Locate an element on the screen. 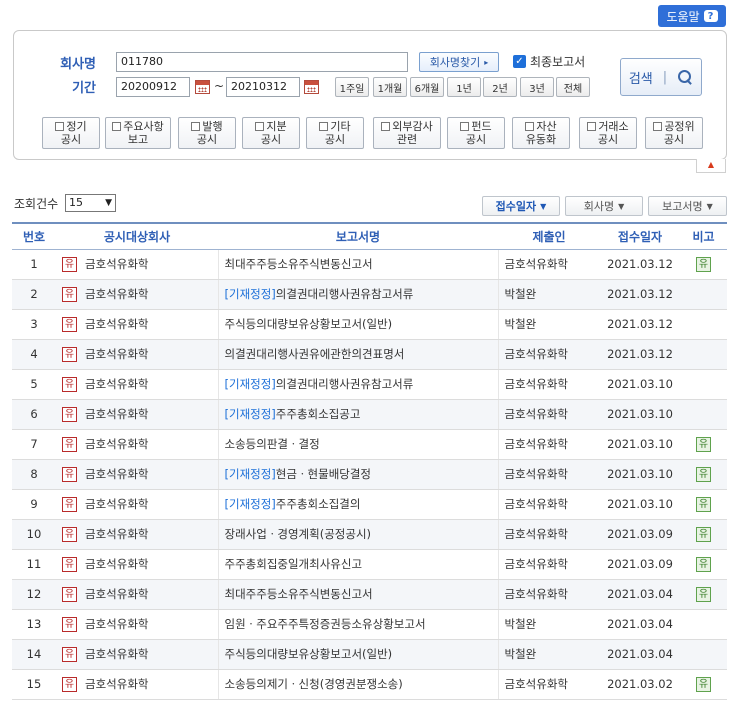 Image resolution: width=738 pixels, height=714 pixels. sort-date-button: 접수일자 ▼ is located at coordinates (521, 206).